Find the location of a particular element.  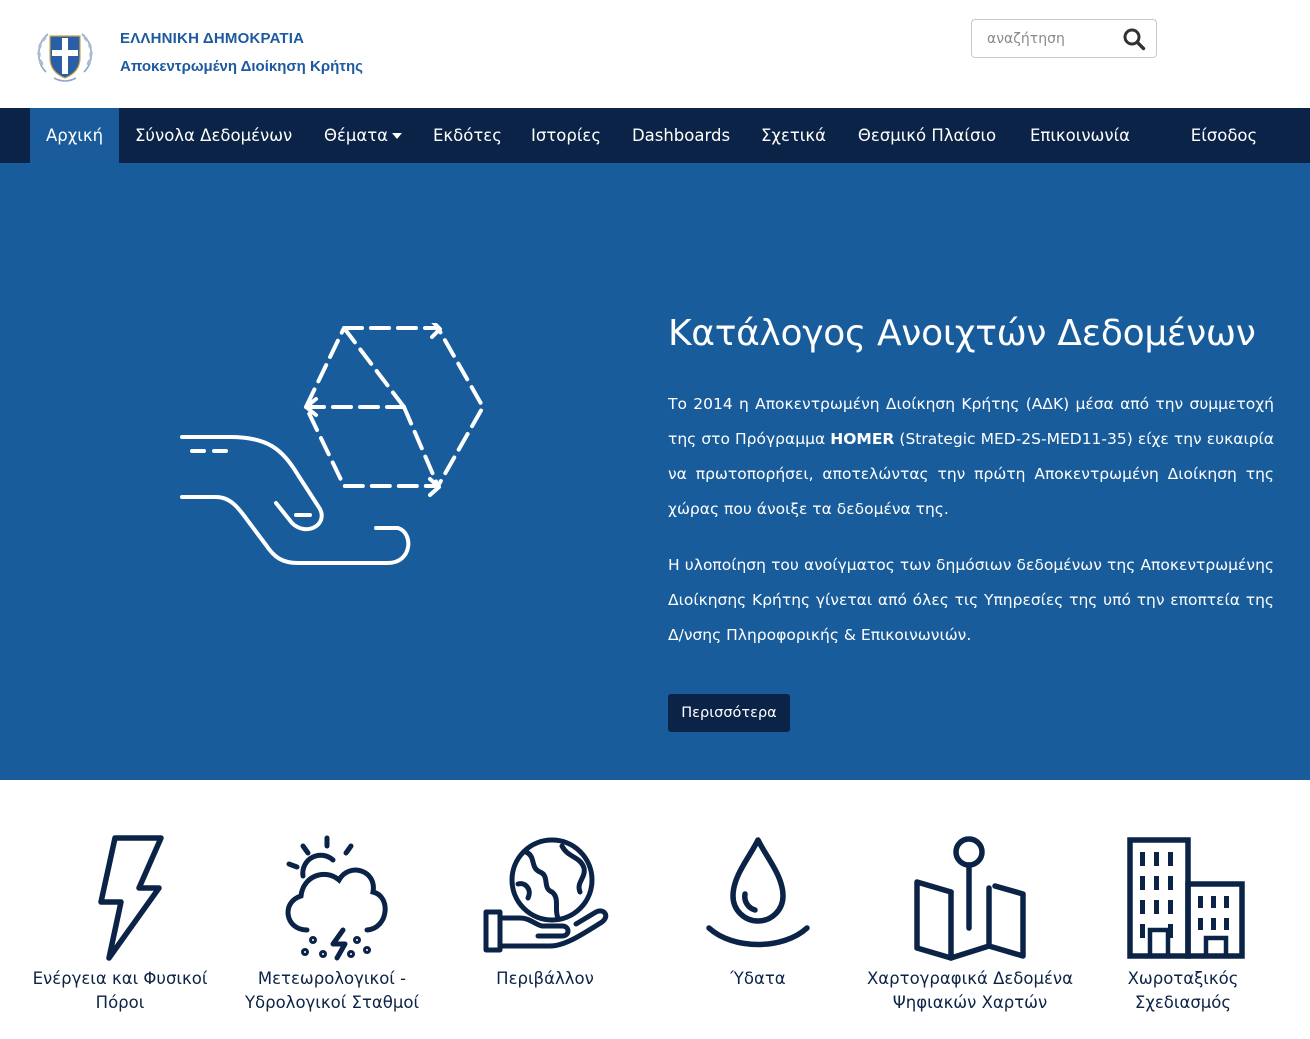

nav-login: Είσοδος is located at coordinates (1224, 135).